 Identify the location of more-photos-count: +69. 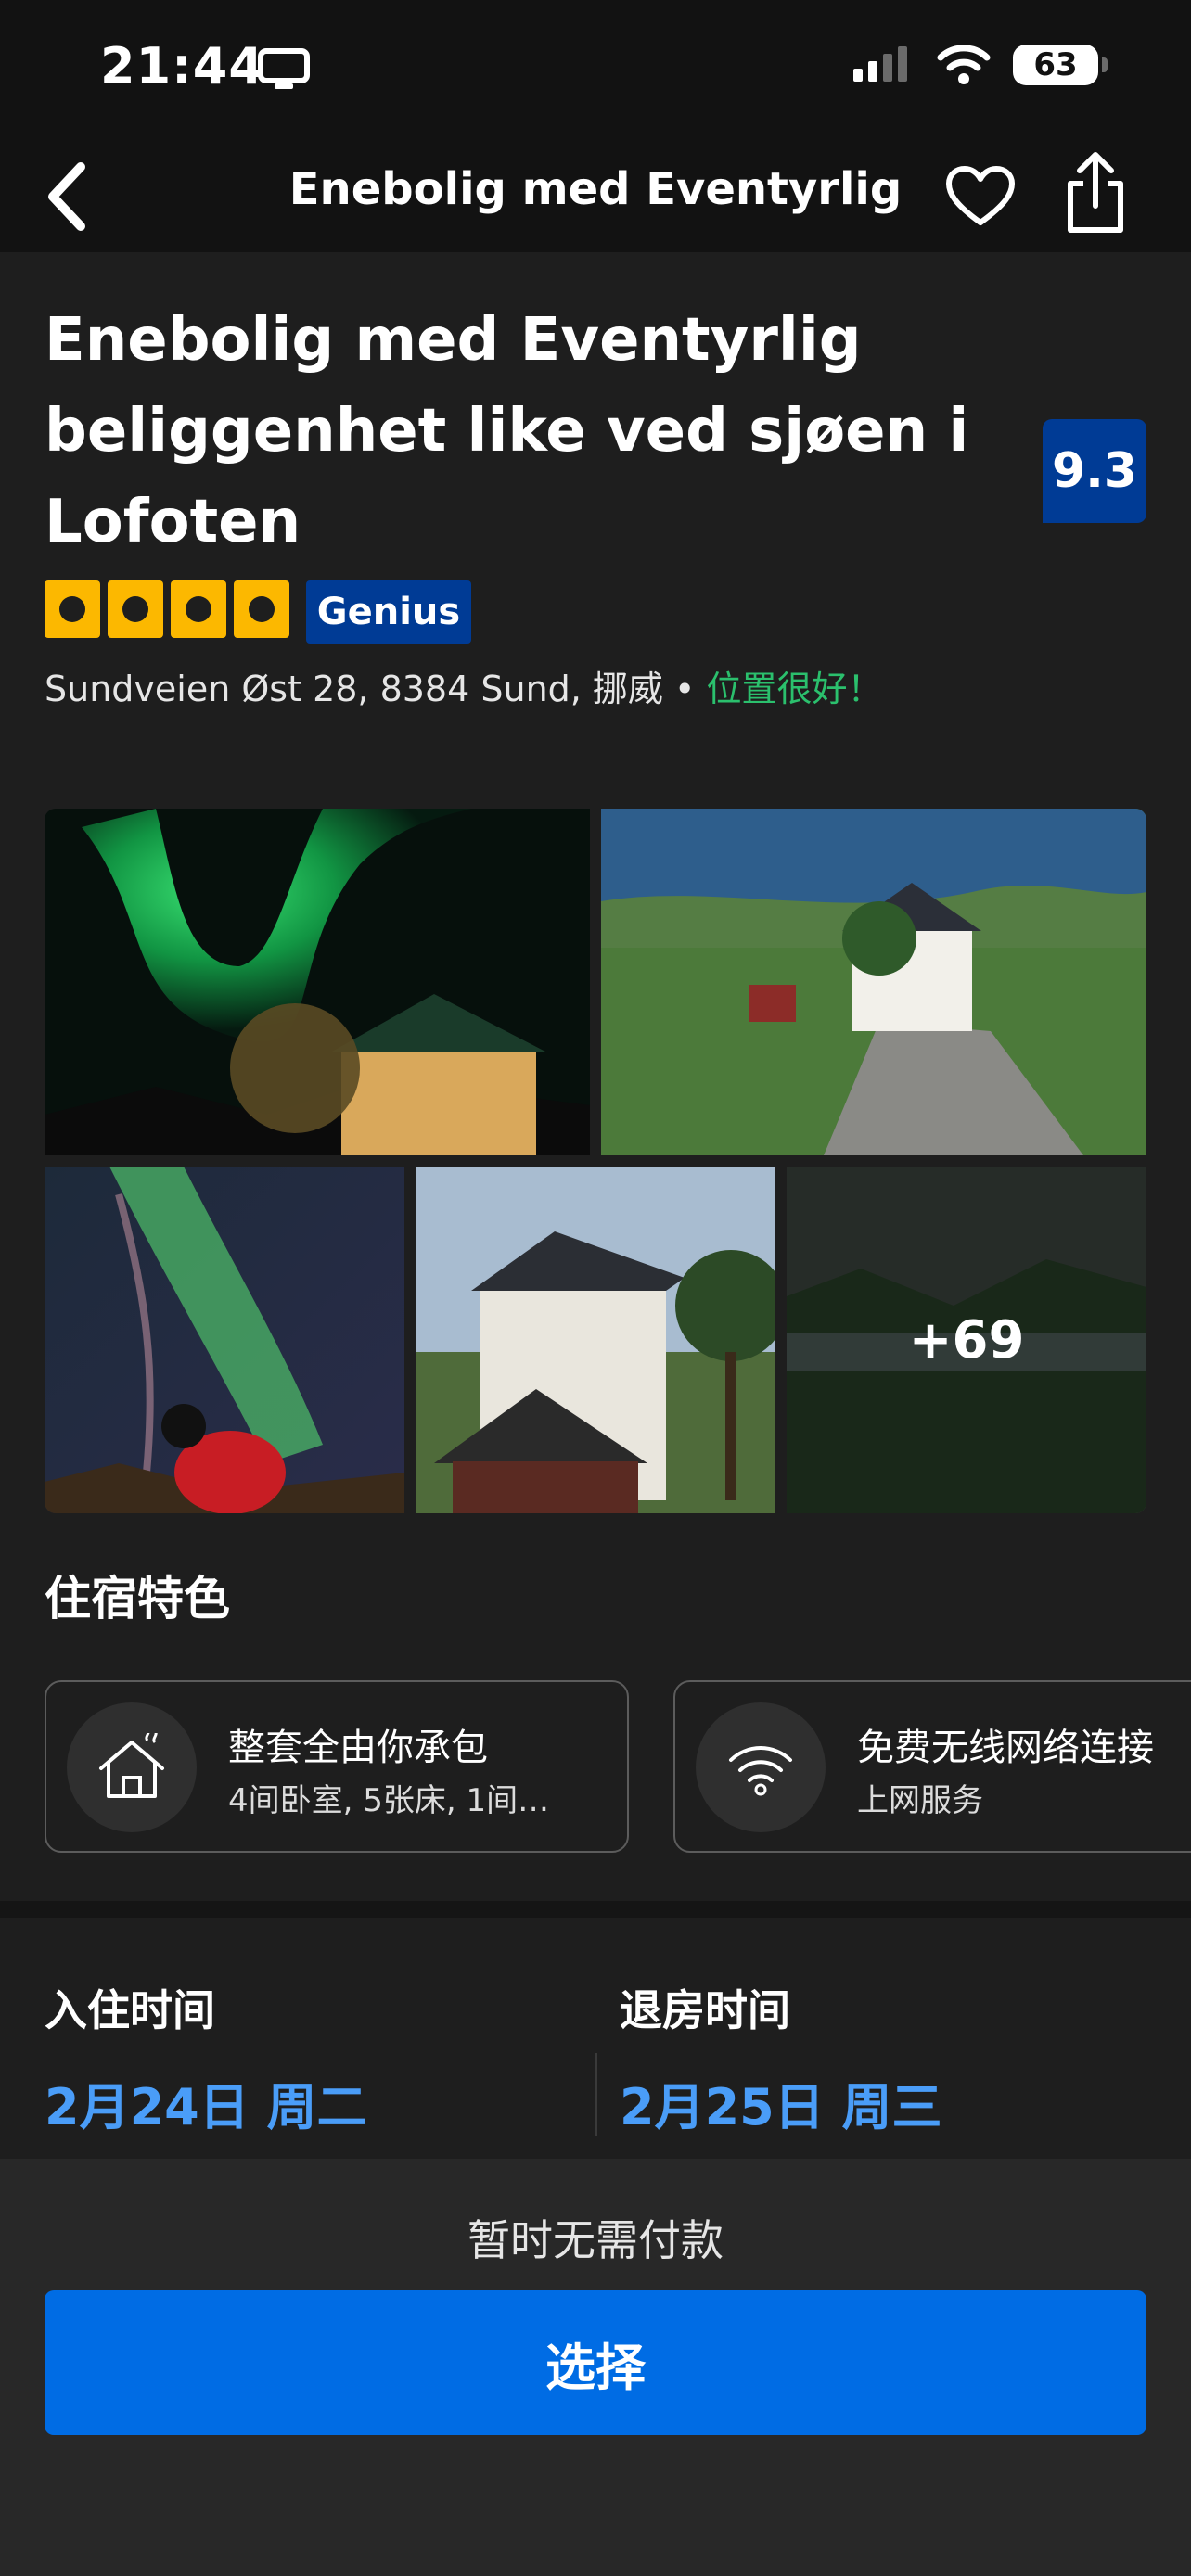
(966, 1340).